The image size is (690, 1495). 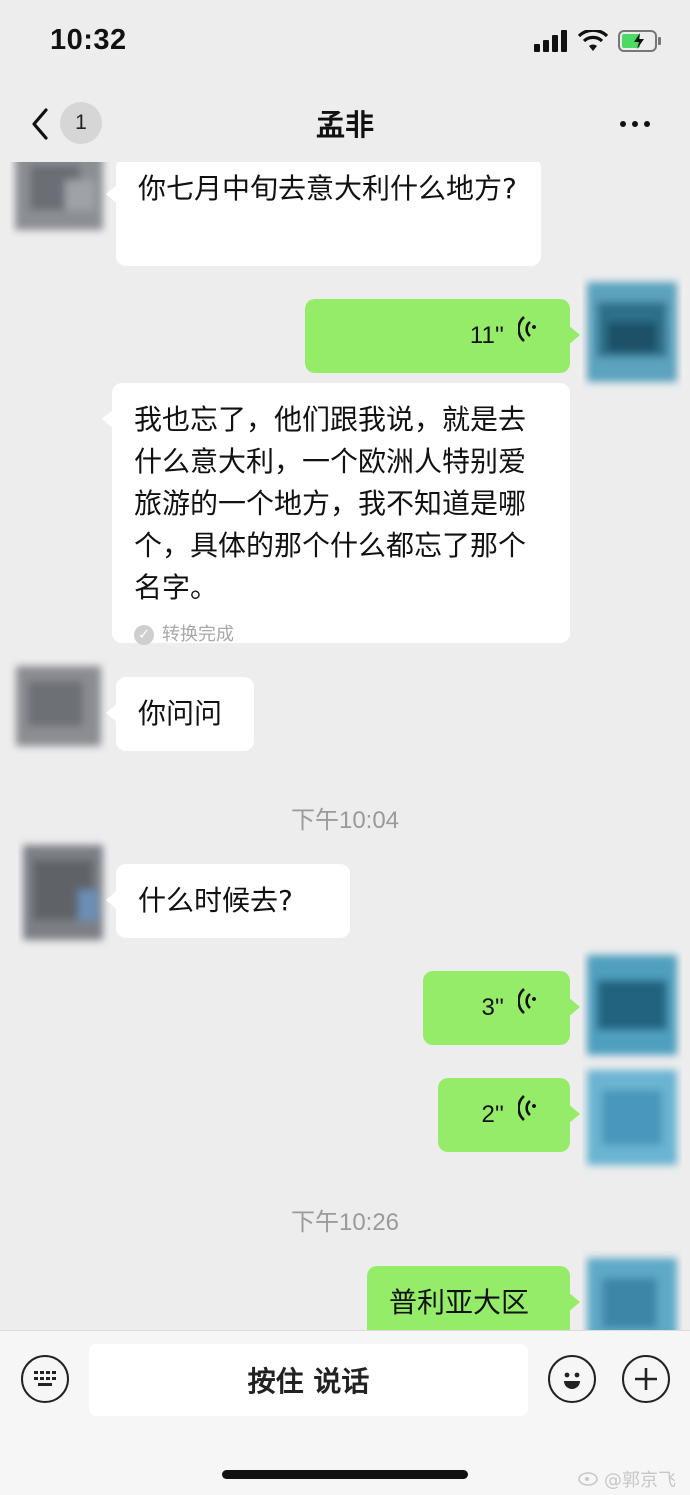 I want to click on convert-status-label: 转换完成, so click(x=198, y=634).